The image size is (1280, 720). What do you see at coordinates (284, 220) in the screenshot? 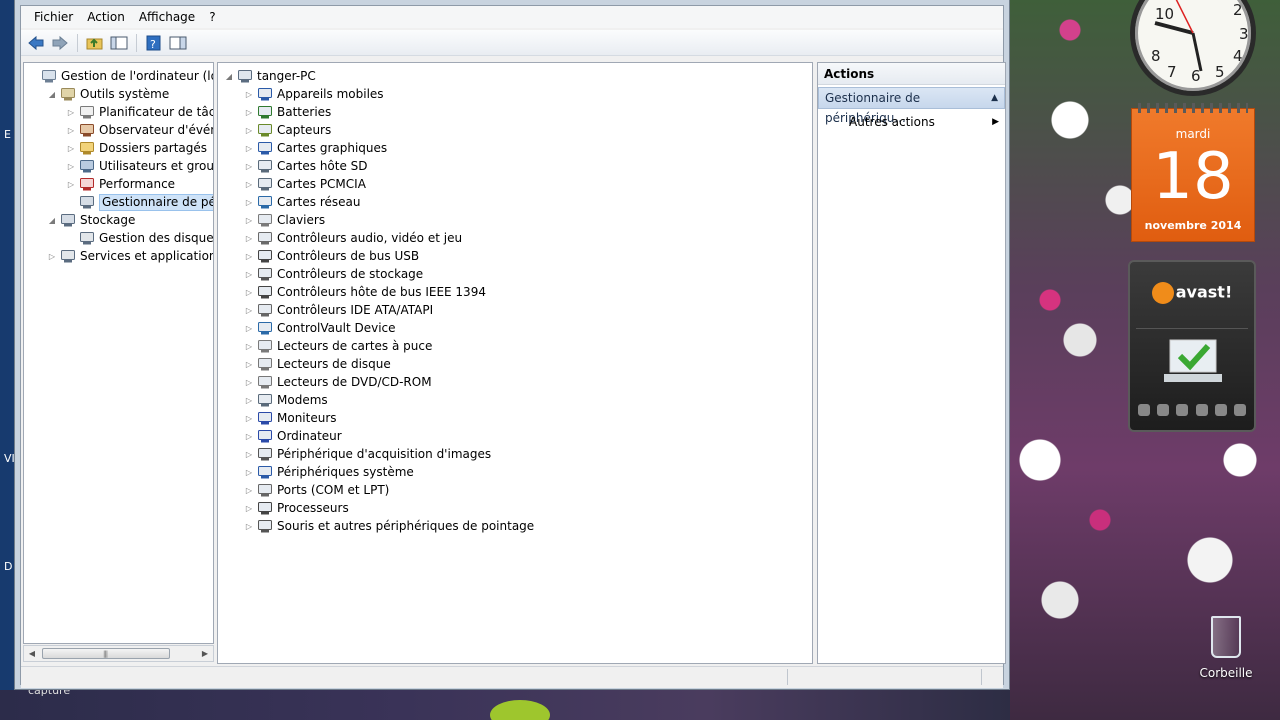
I see `device-category: ▷ Claviers` at bounding box center [284, 220].